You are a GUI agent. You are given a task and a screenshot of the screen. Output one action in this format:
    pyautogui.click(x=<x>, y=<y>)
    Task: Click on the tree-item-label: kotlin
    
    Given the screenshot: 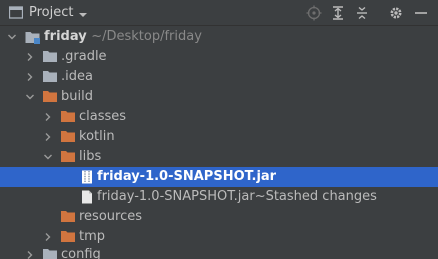 What is the action you would take?
    pyautogui.click(x=97, y=136)
    